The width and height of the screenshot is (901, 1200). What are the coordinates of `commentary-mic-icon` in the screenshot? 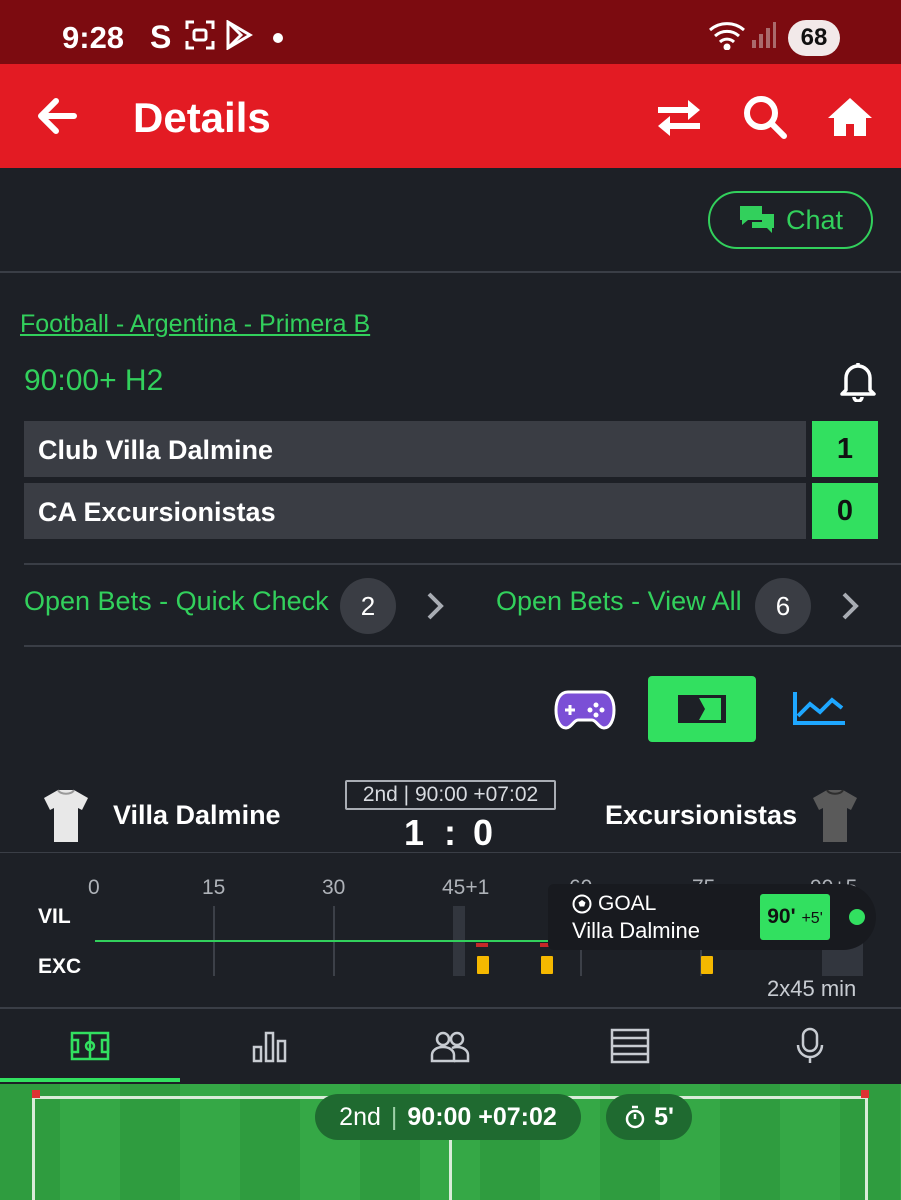 It's located at (810, 1045).